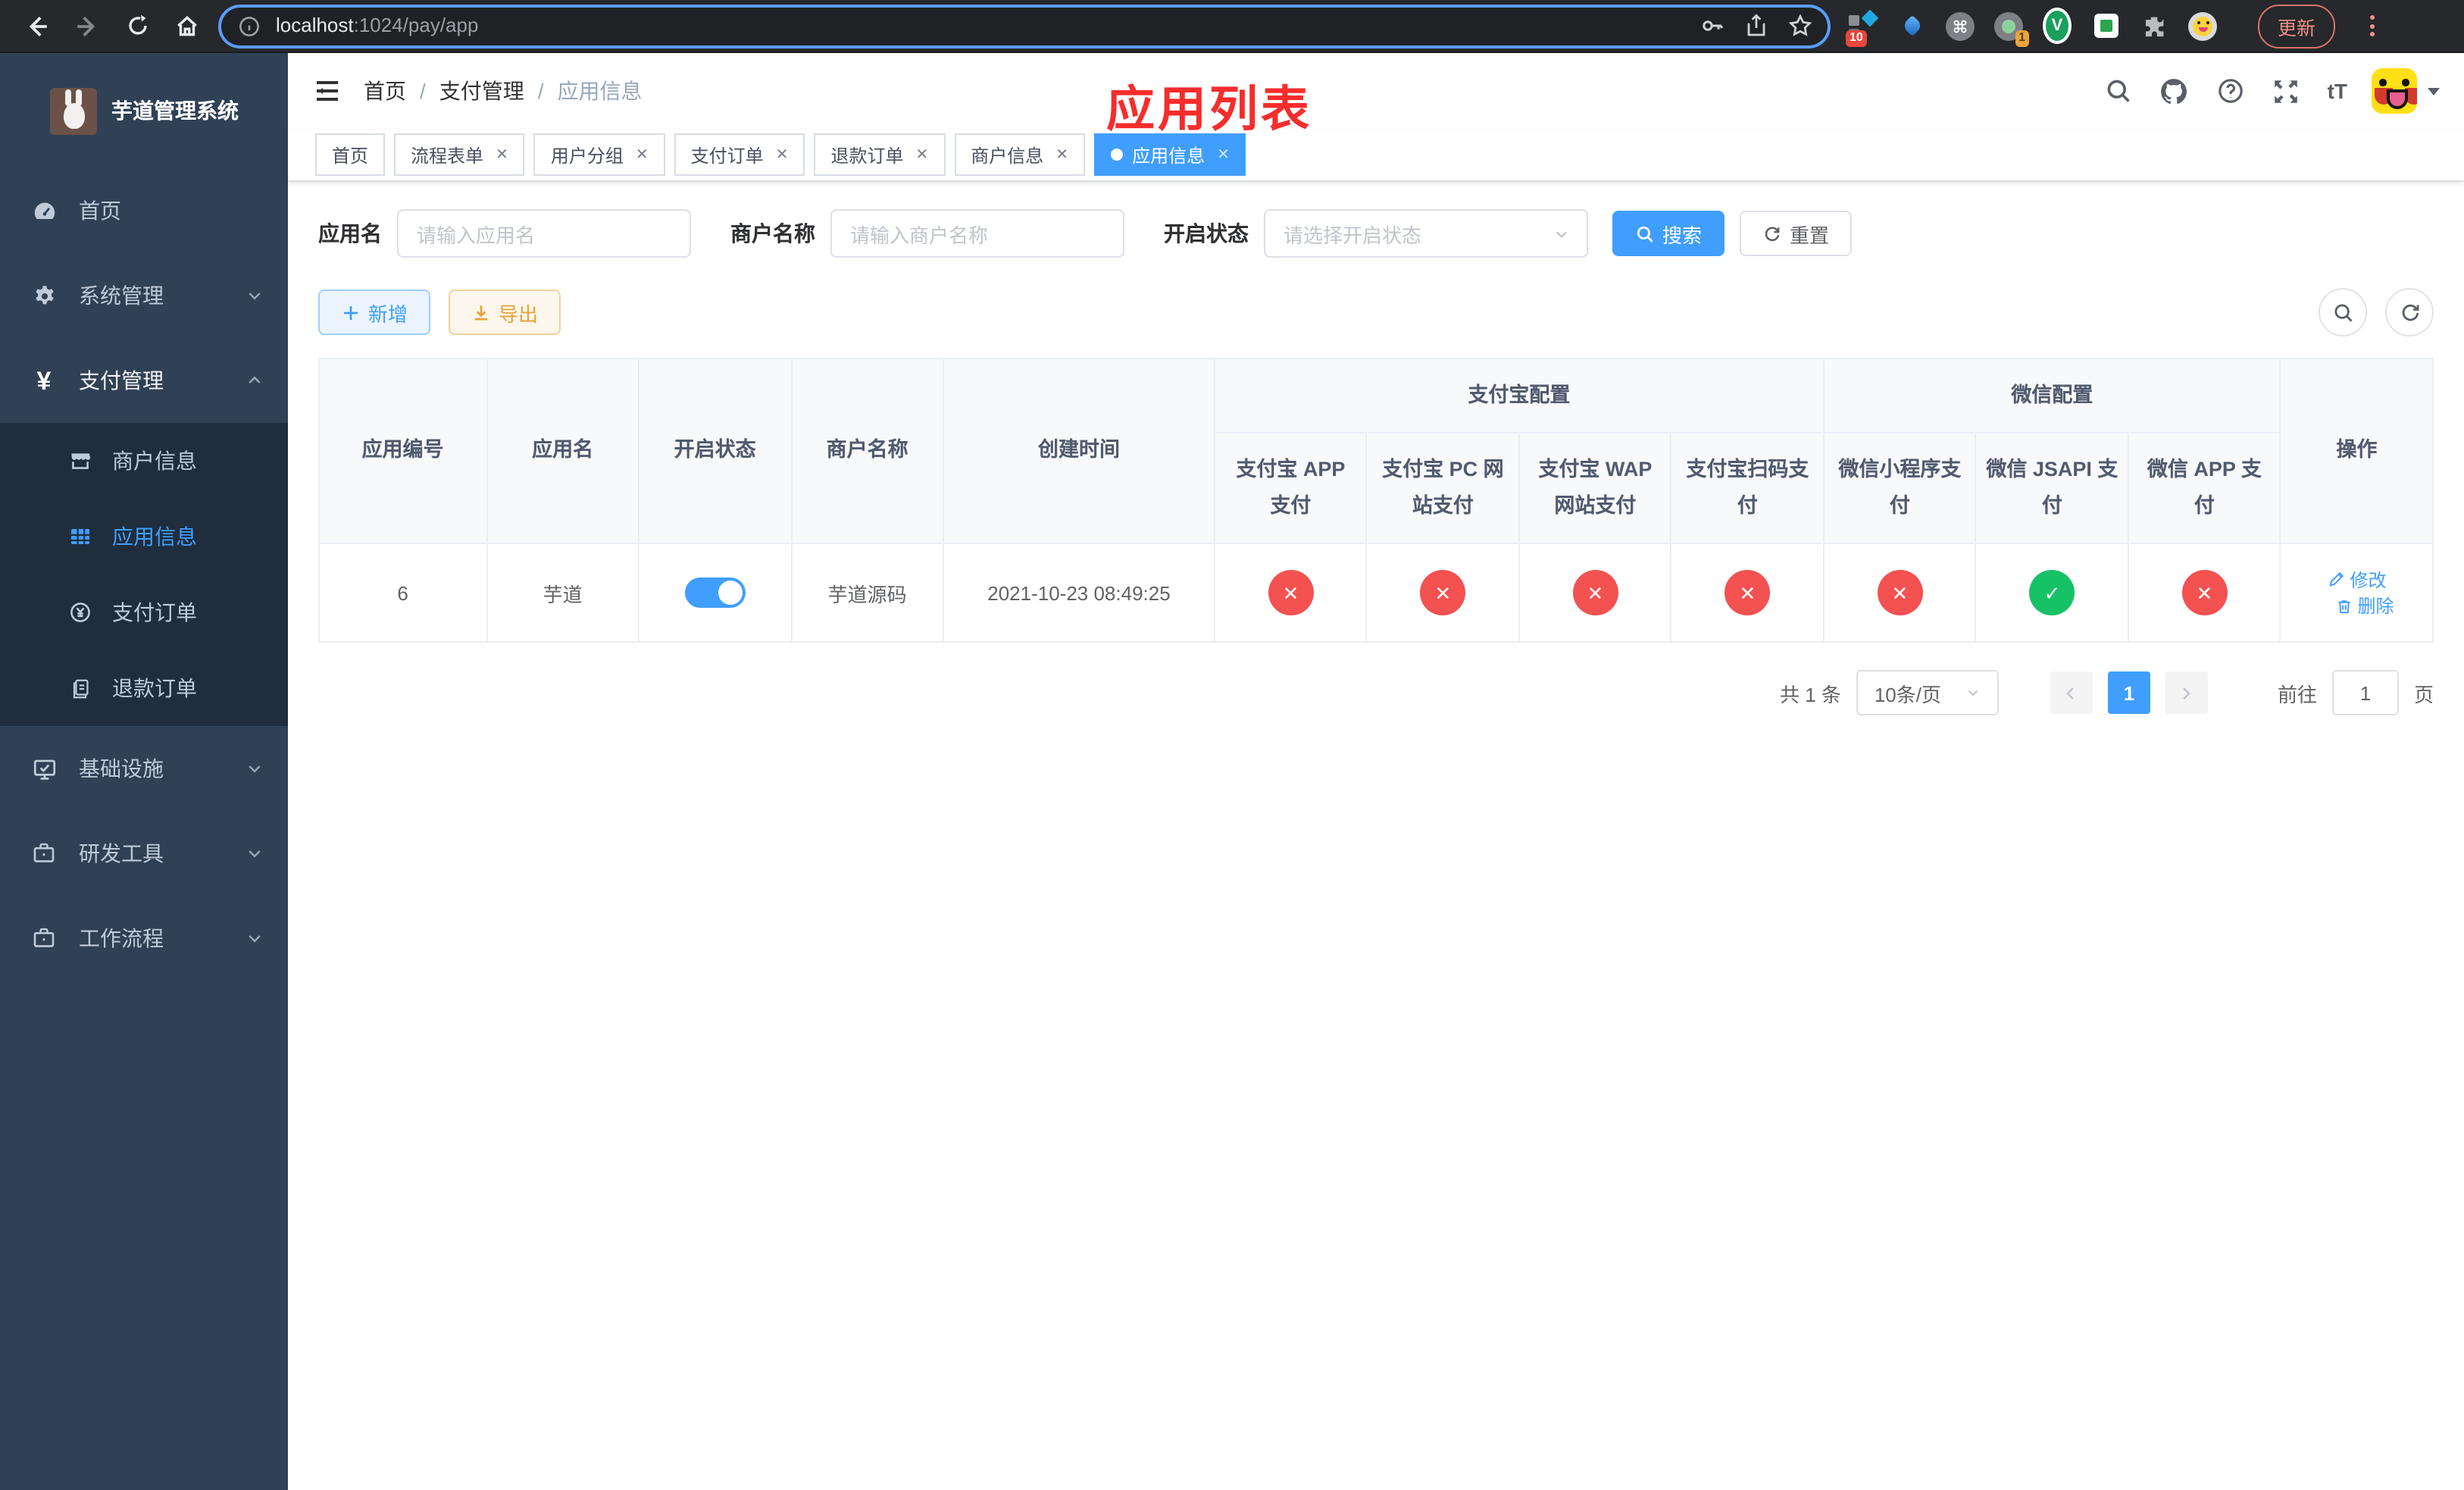 The height and width of the screenshot is (1490, 2464). Describe the element at coordinates (144, 612) in the screenshot. I see `sidebar-item-pay-order: 支付订单` at that location.